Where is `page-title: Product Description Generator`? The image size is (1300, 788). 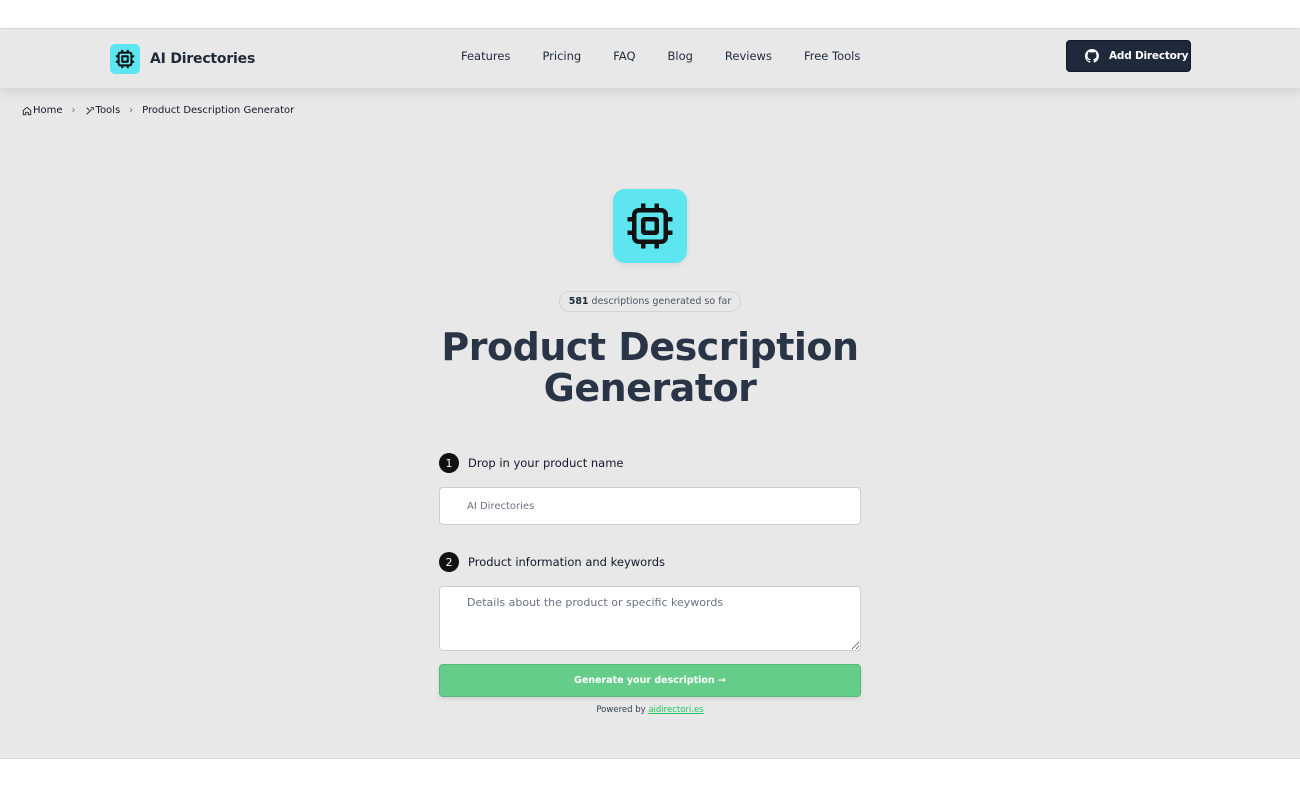 page-title: Product Description Generator is located at coordinates (650, 368).